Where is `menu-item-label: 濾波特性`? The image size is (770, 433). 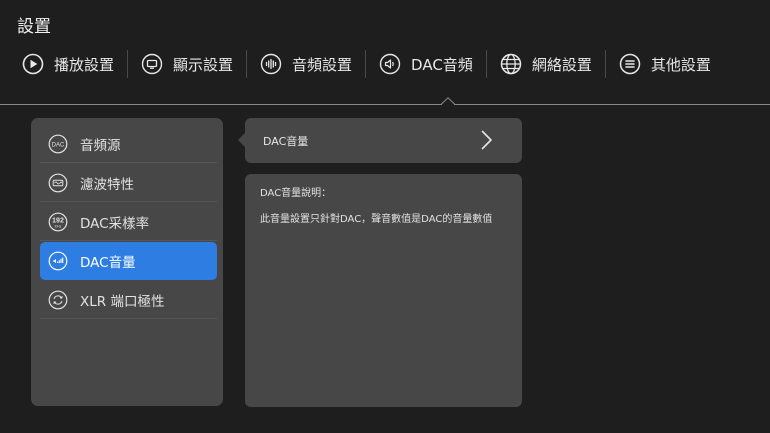
menu-item-label: 濾波特性 is located at coordinates (107, 185).